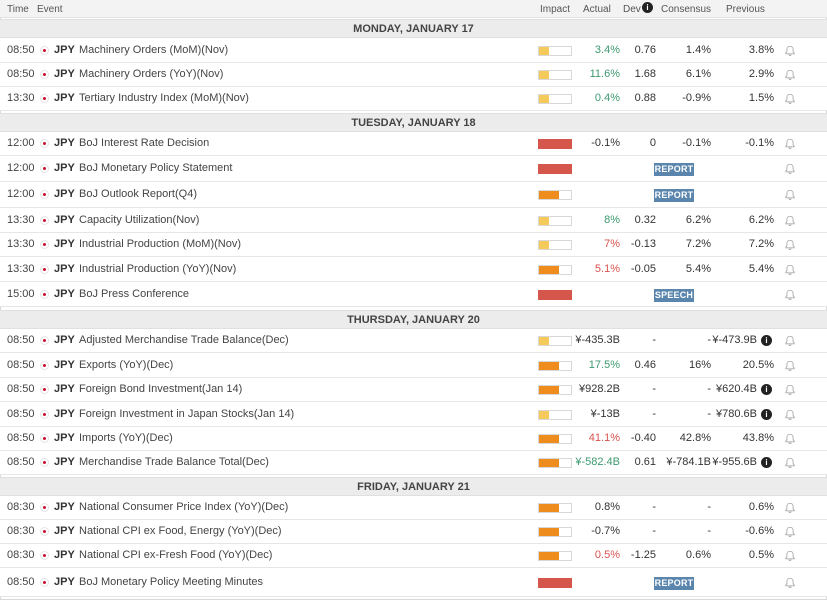  I want to click on day-header: THURSDAY, JANUARY 20, so click(413, 319).